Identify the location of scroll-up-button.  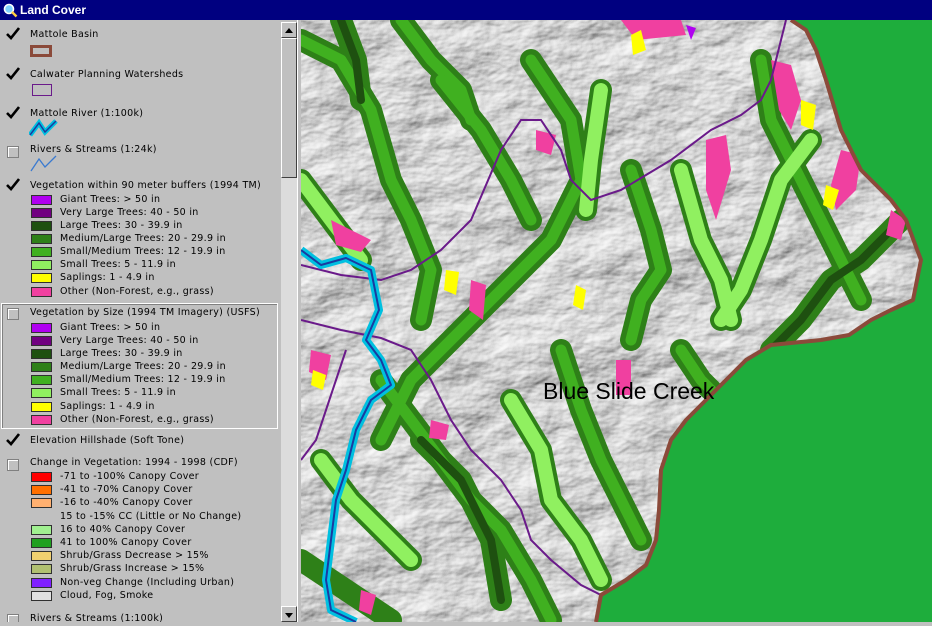
(289, 30).